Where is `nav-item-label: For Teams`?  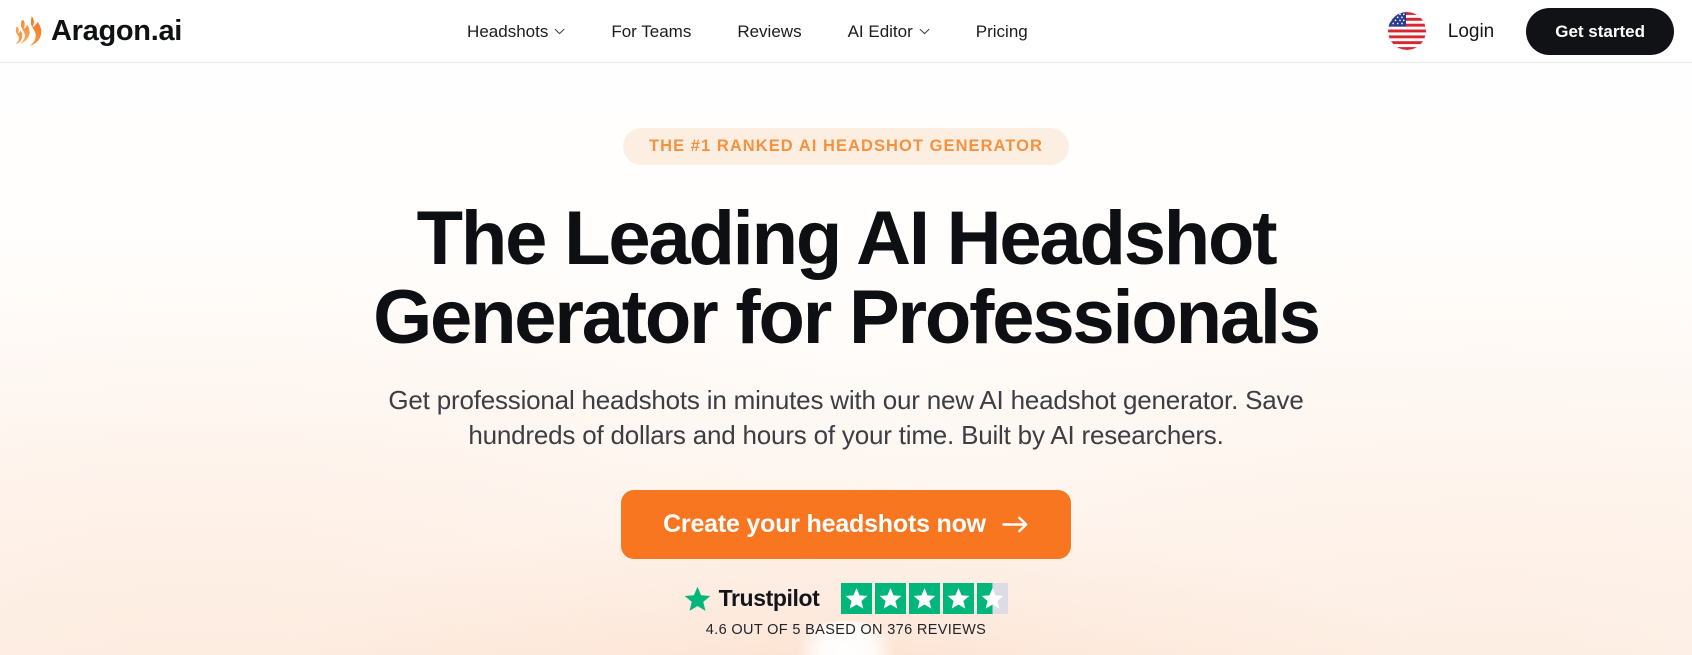 nav-item-label: For Teams is located at coordinates (651, 31).